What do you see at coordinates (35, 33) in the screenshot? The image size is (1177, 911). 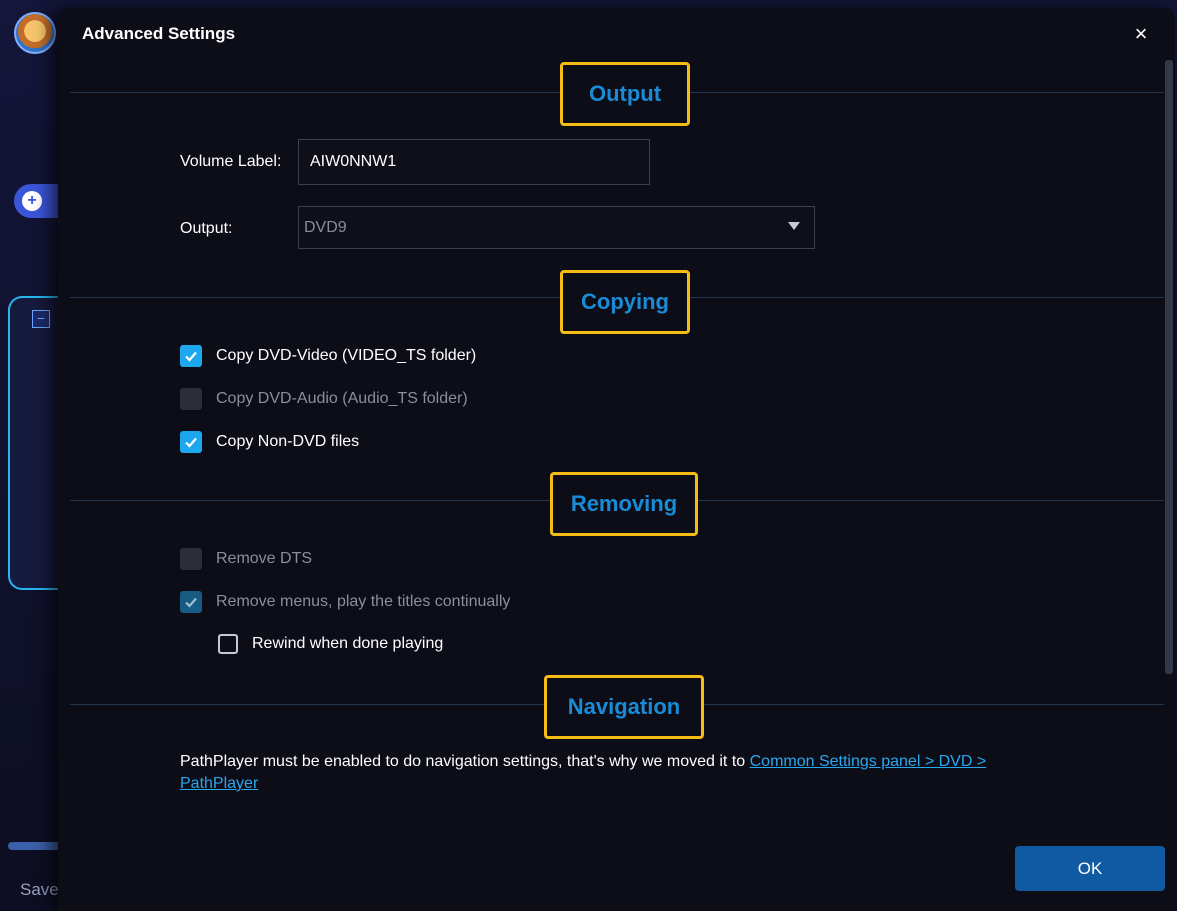 I see `app-logo-icon` at bounding box center [35, 33].